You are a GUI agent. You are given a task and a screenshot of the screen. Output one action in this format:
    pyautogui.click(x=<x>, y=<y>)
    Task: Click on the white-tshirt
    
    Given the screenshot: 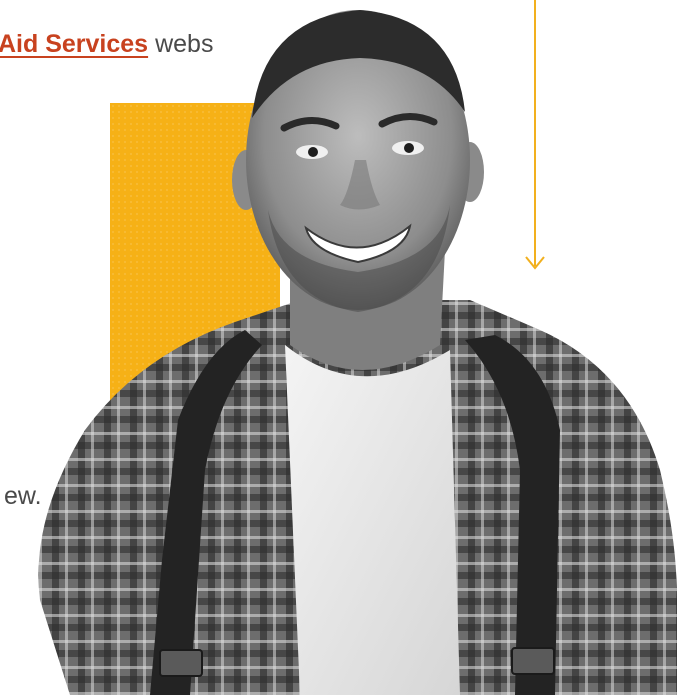 What is the action you would take?
    pyautogui.click(x=372, y=520)
    